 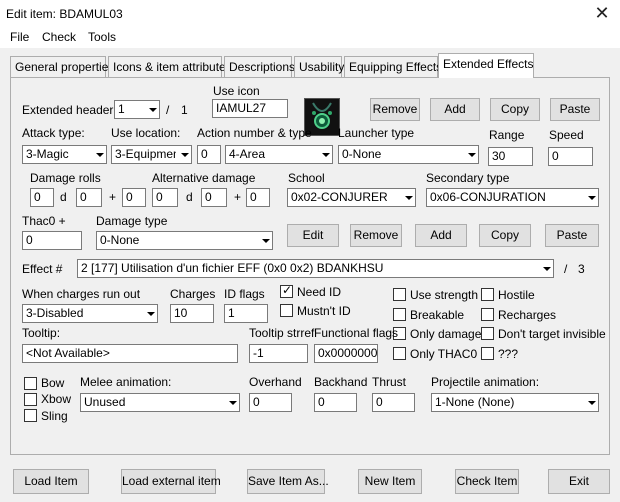 I want to click on tab-label: Descriptions, so click(x=262, y=67).